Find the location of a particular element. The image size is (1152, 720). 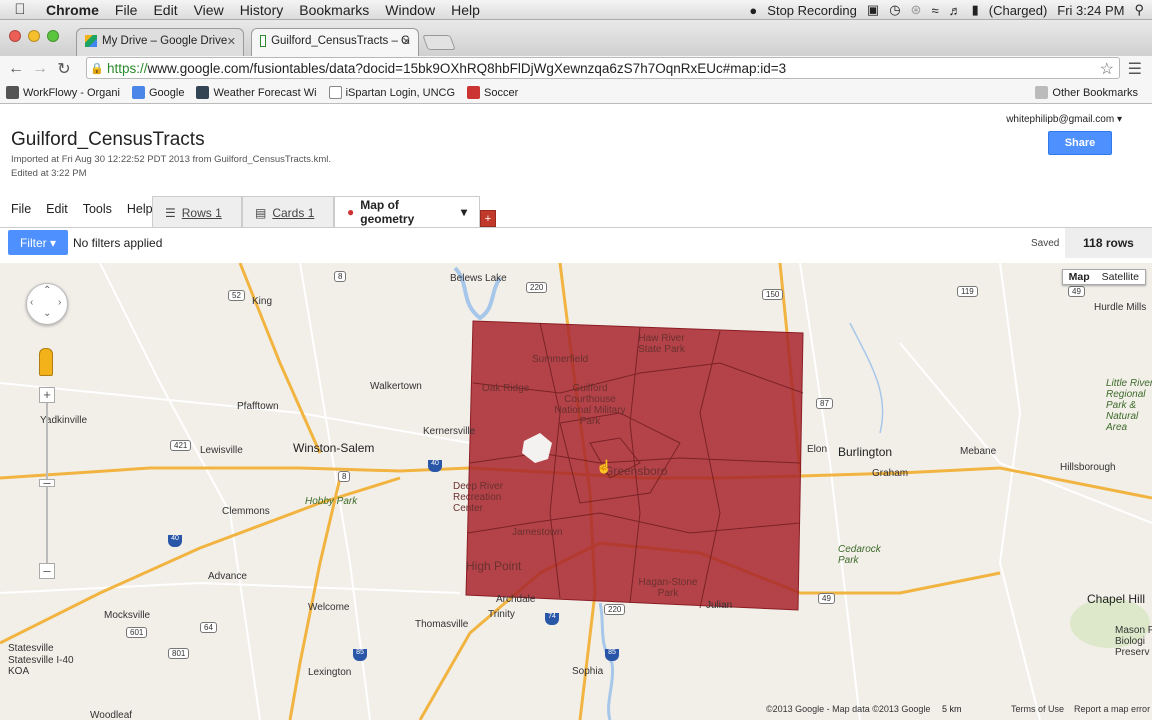

new-tab-button is located at coordinates (439, 42).